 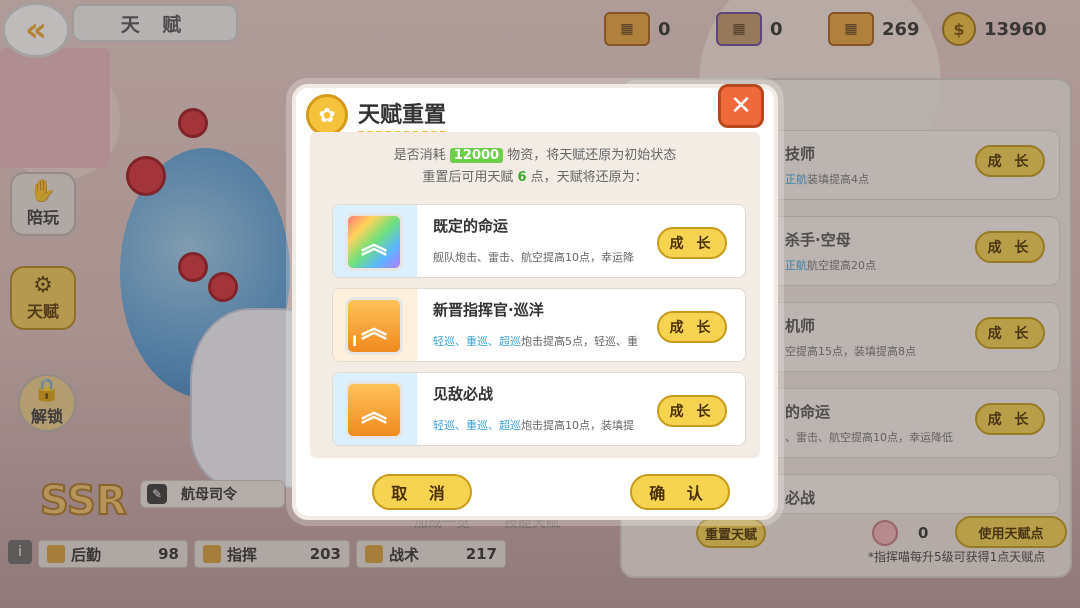 What do you see at coordinates (535, 155) in the screenshot?
I see `prompt-line-1: 是否消耗 12000 物资，将天赋还原为初始状态` at bounding box center [535, 155].